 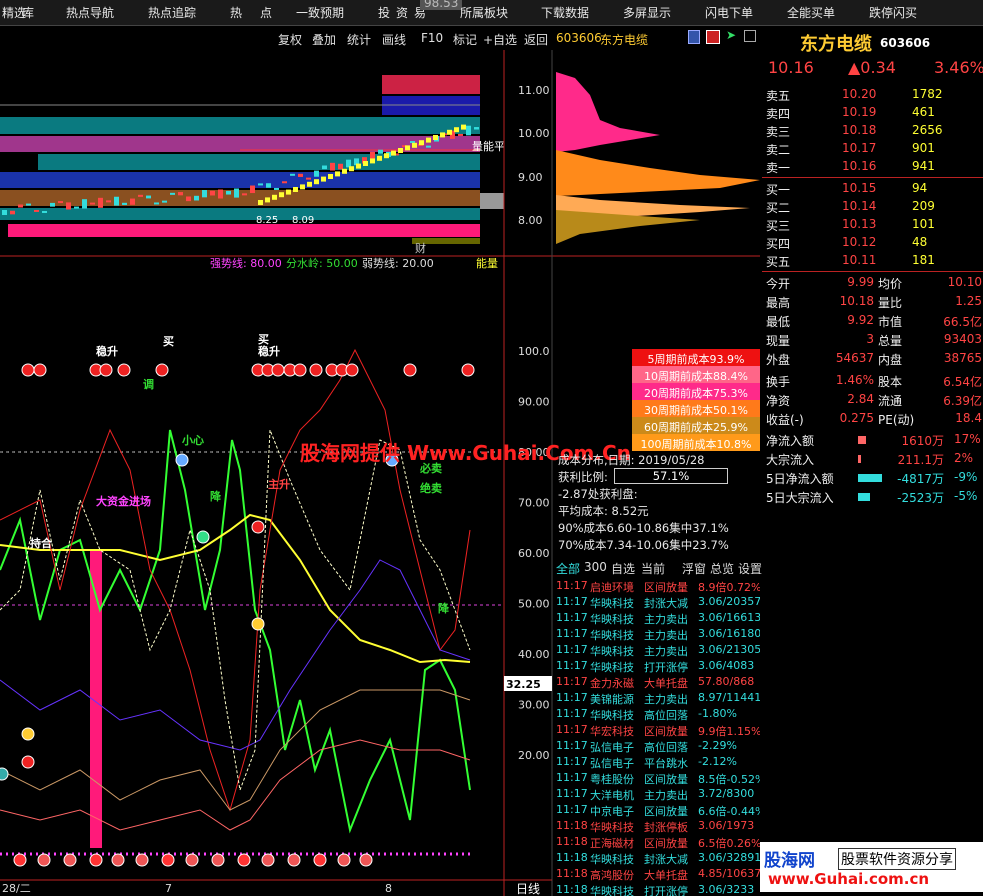 I want to click on ticker-row: 11:17 大洋电机 主力卖出 3.72/8300, so click(x=657, y=794).